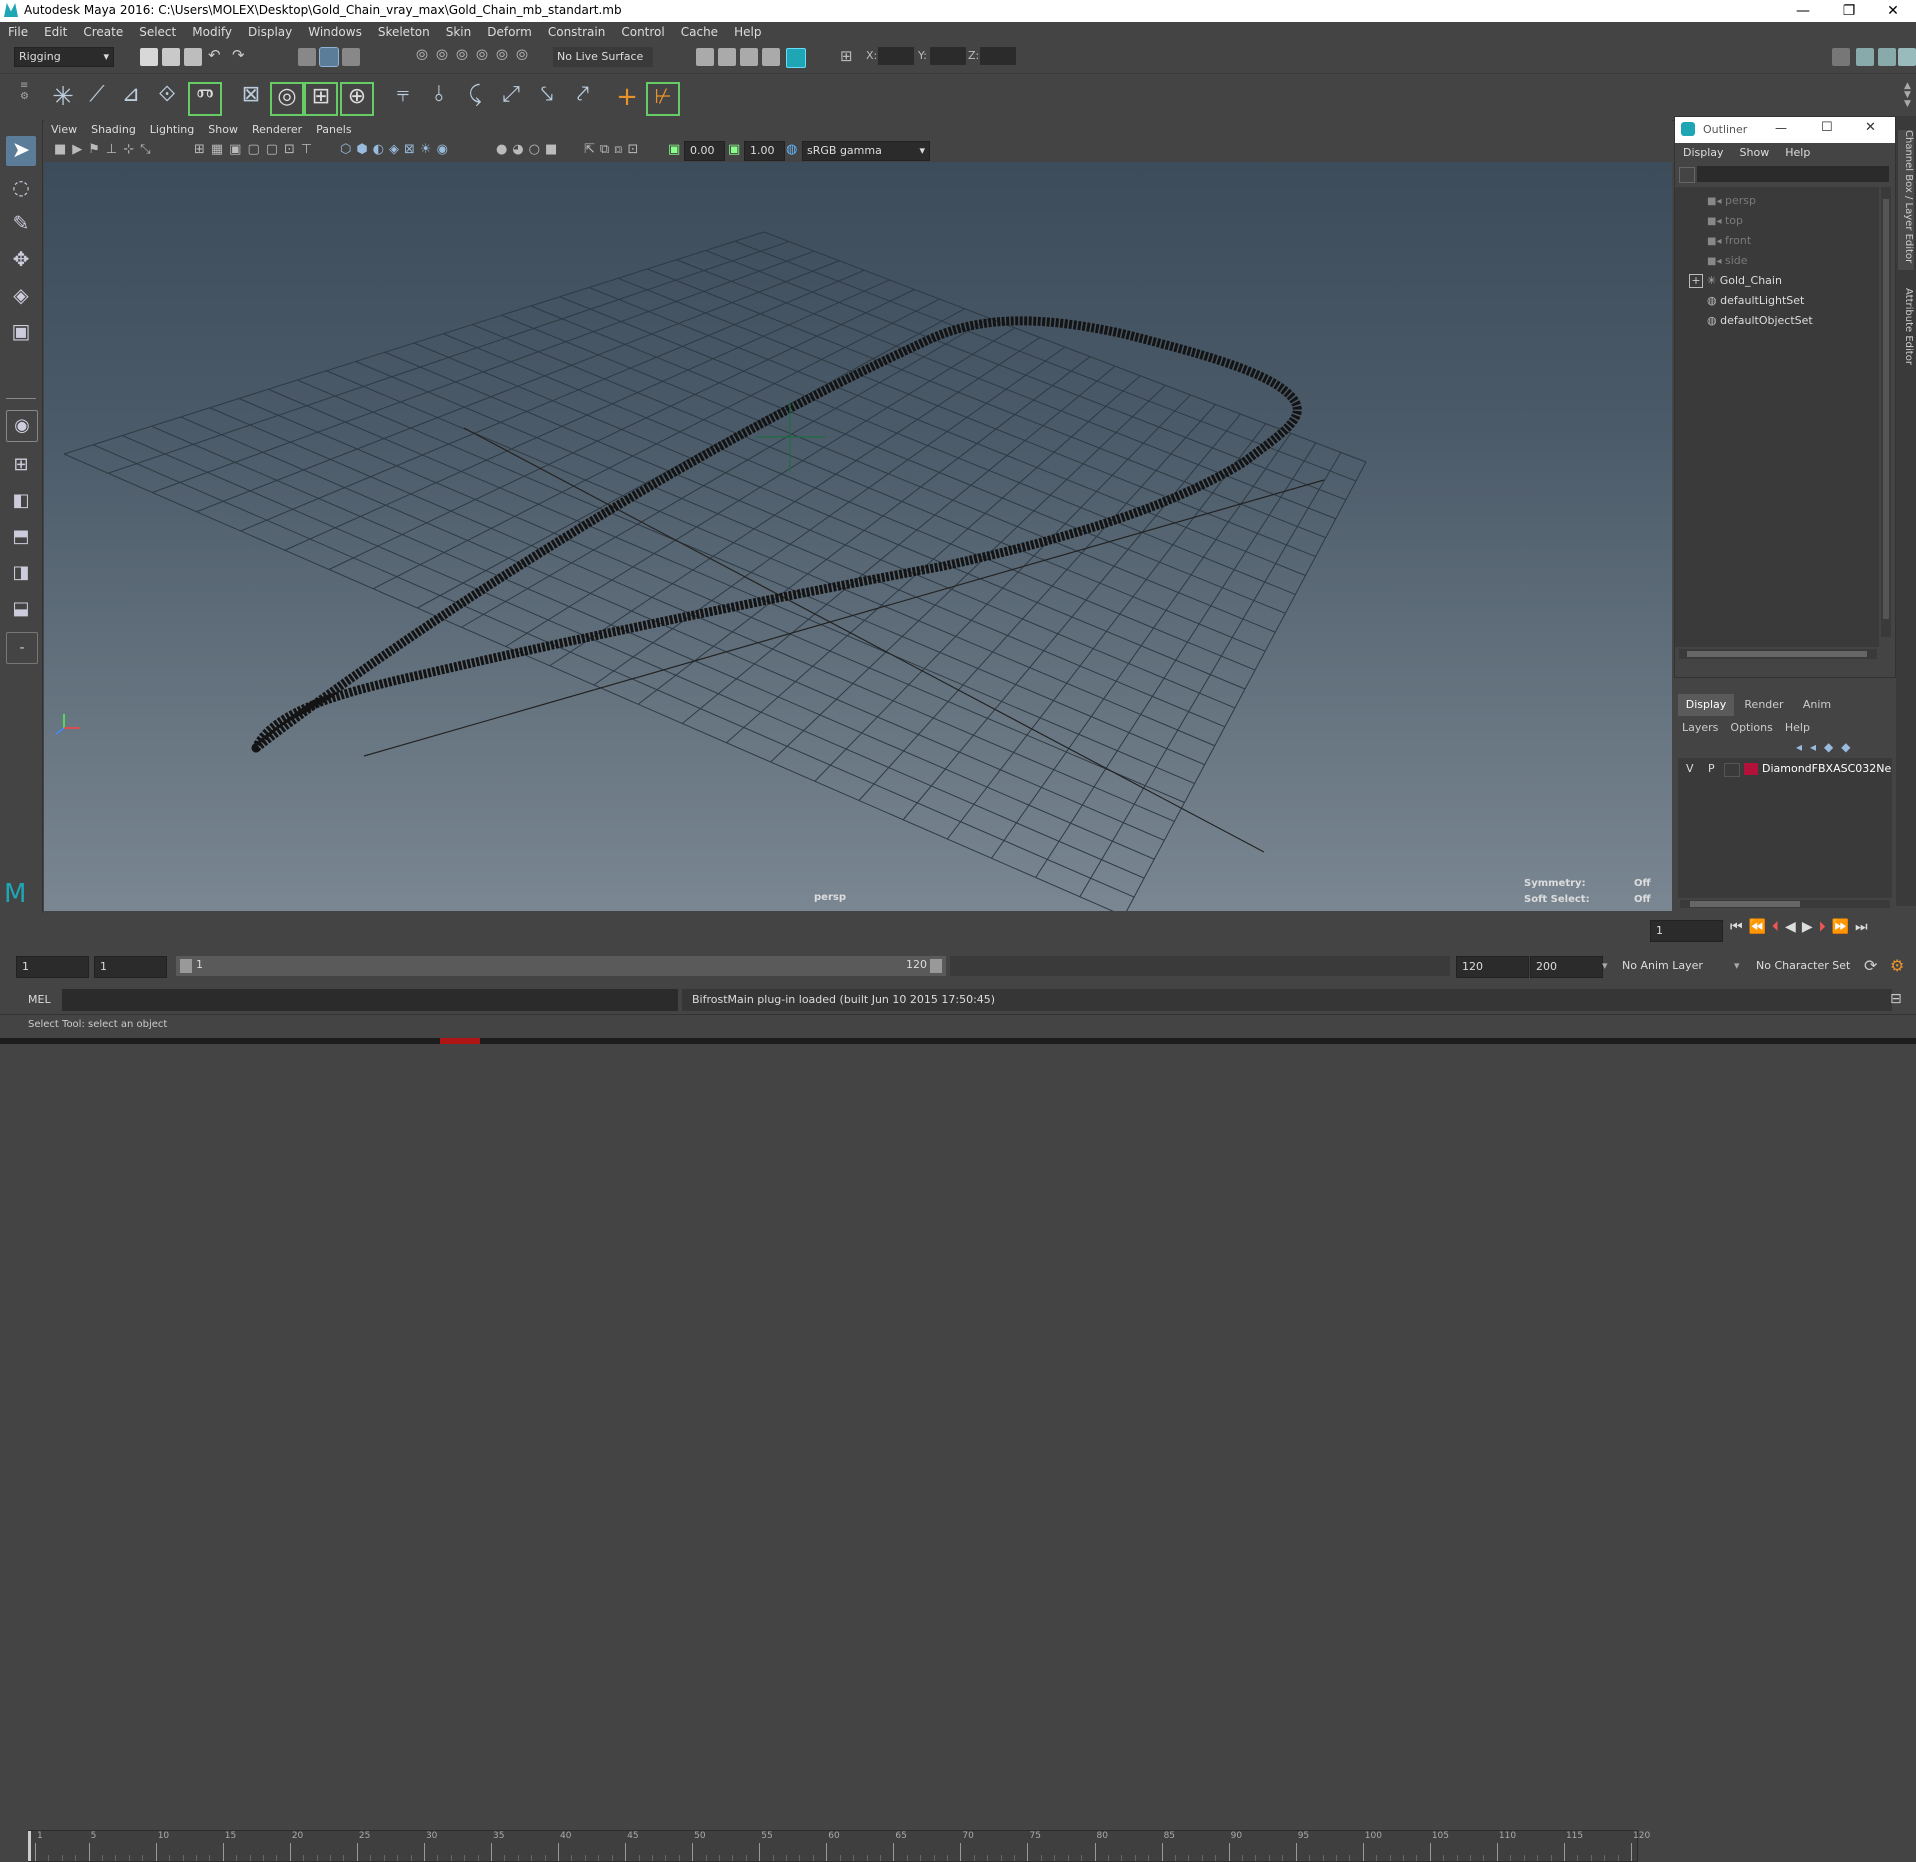 This screenshot has height=1862, width=1916. What do you see at coordinates (205, 99) in the screenshot?
I see `orient-joint-icon: Ⱅ` at bounding box center [205, 99].